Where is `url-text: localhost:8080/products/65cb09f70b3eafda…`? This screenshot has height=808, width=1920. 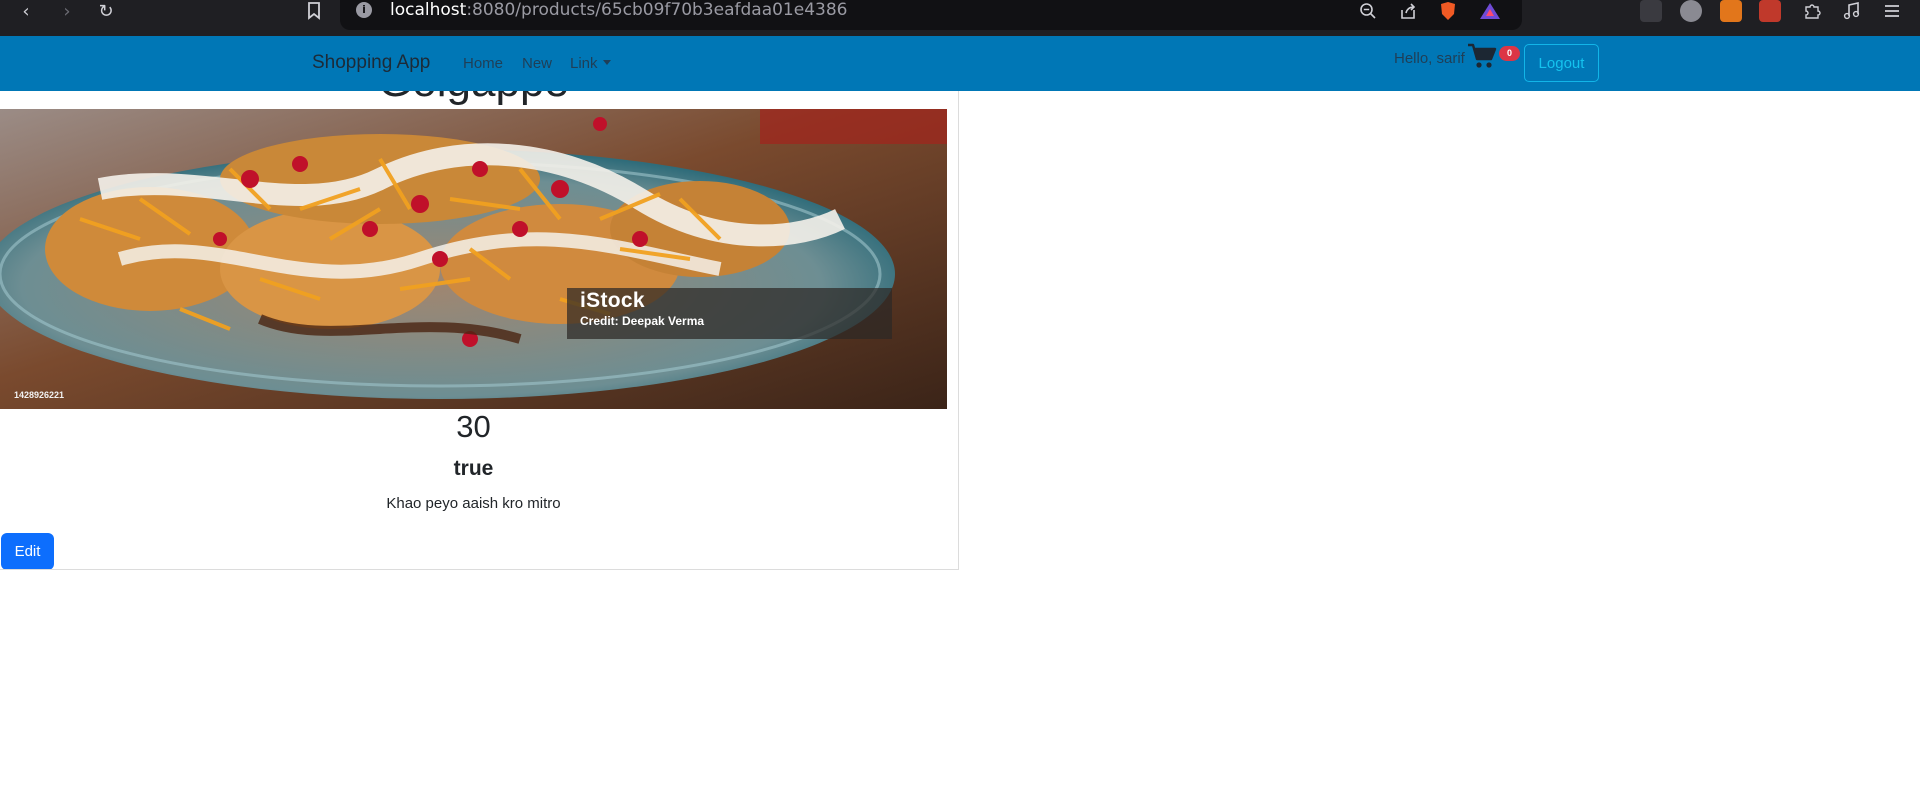
url-text: localhost:8080/products/65cb09f70b3eafda… is located at coordinates (618, 11).